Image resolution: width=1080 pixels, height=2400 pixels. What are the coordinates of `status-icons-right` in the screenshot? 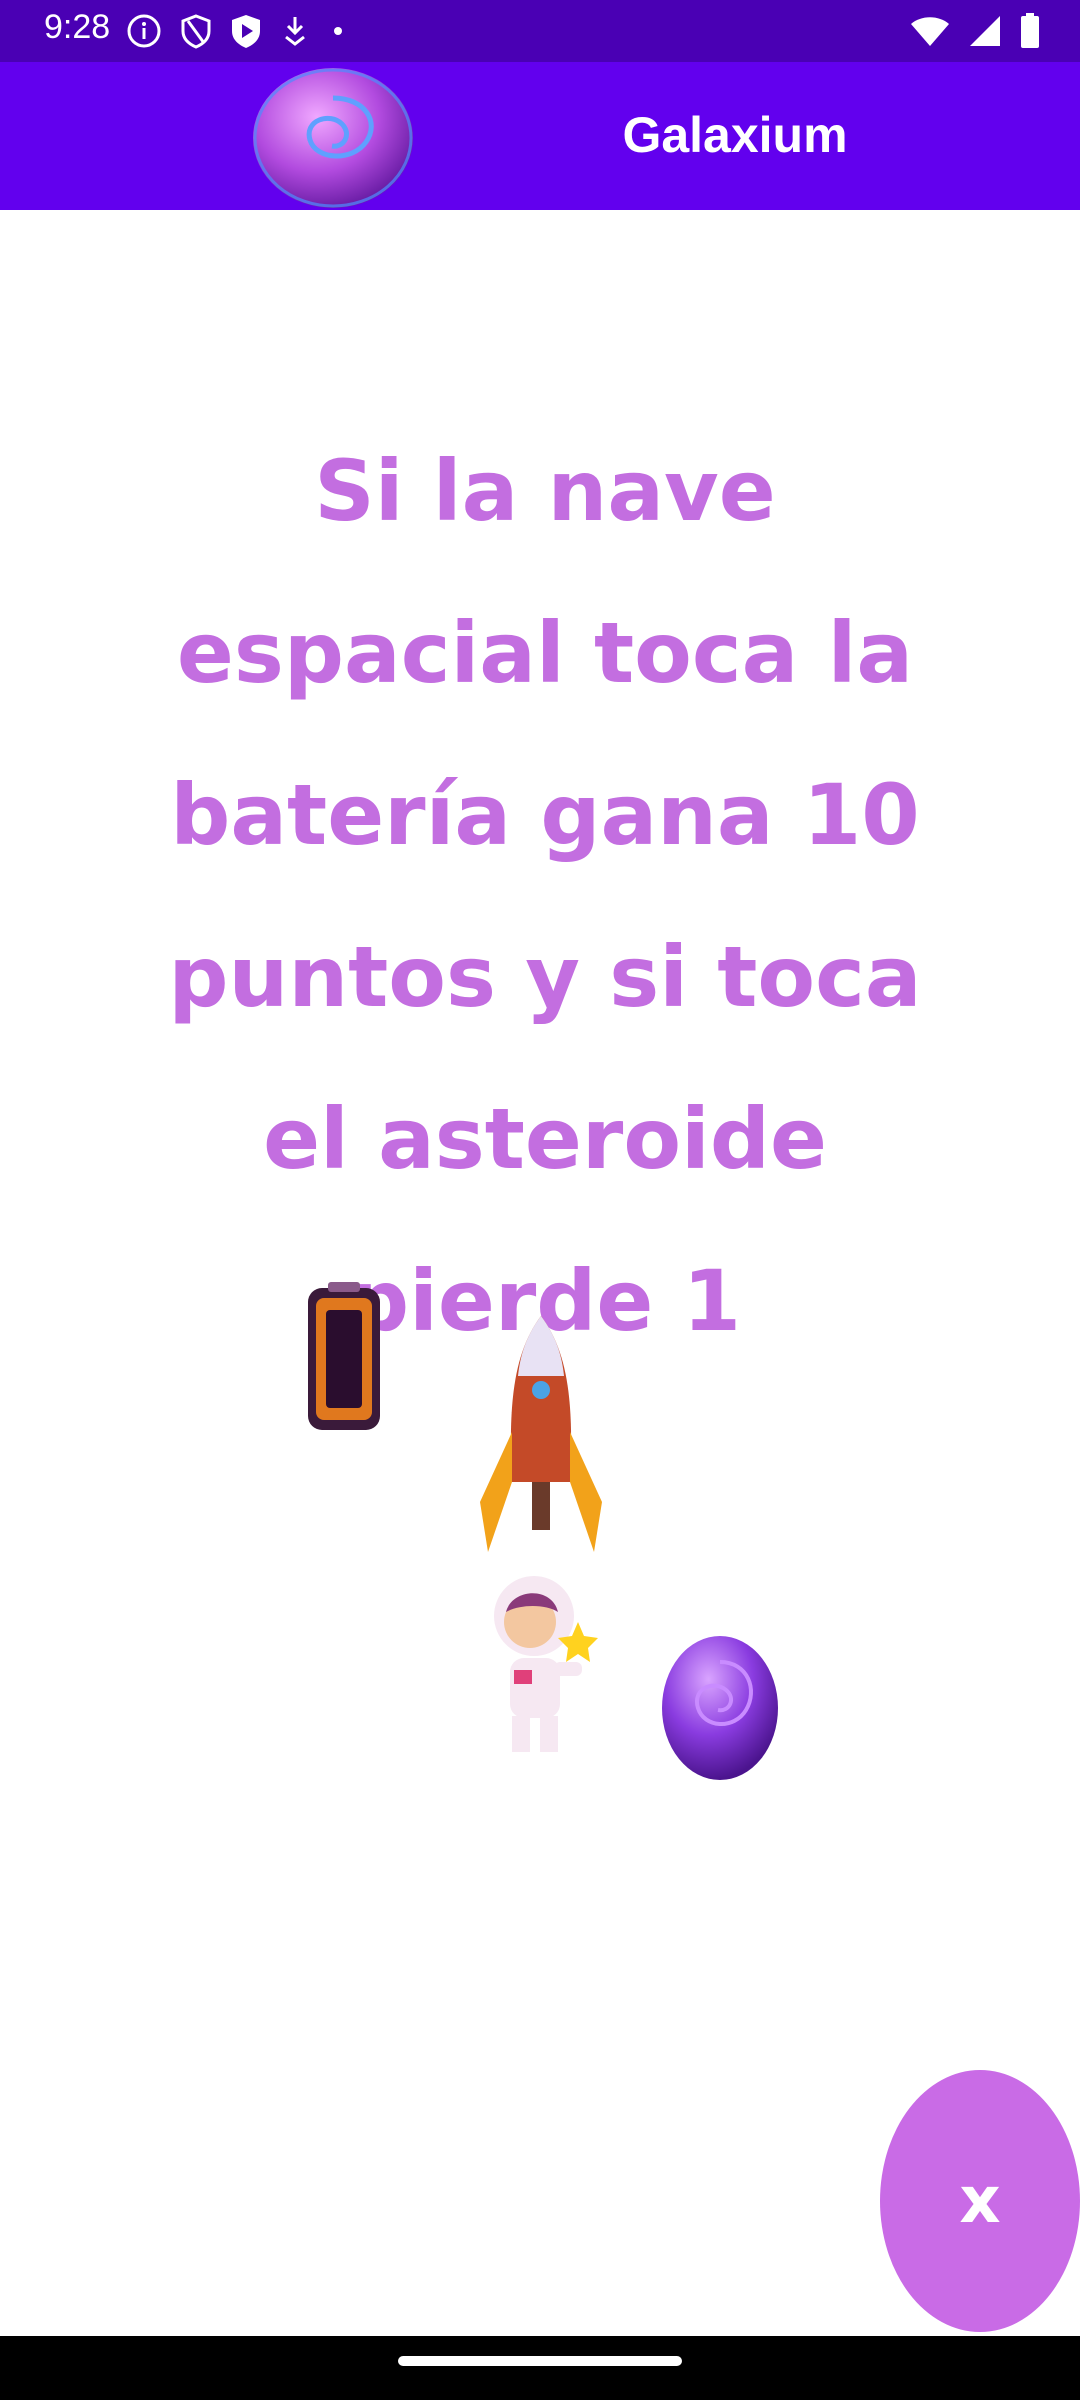 It's located at (975, 31).